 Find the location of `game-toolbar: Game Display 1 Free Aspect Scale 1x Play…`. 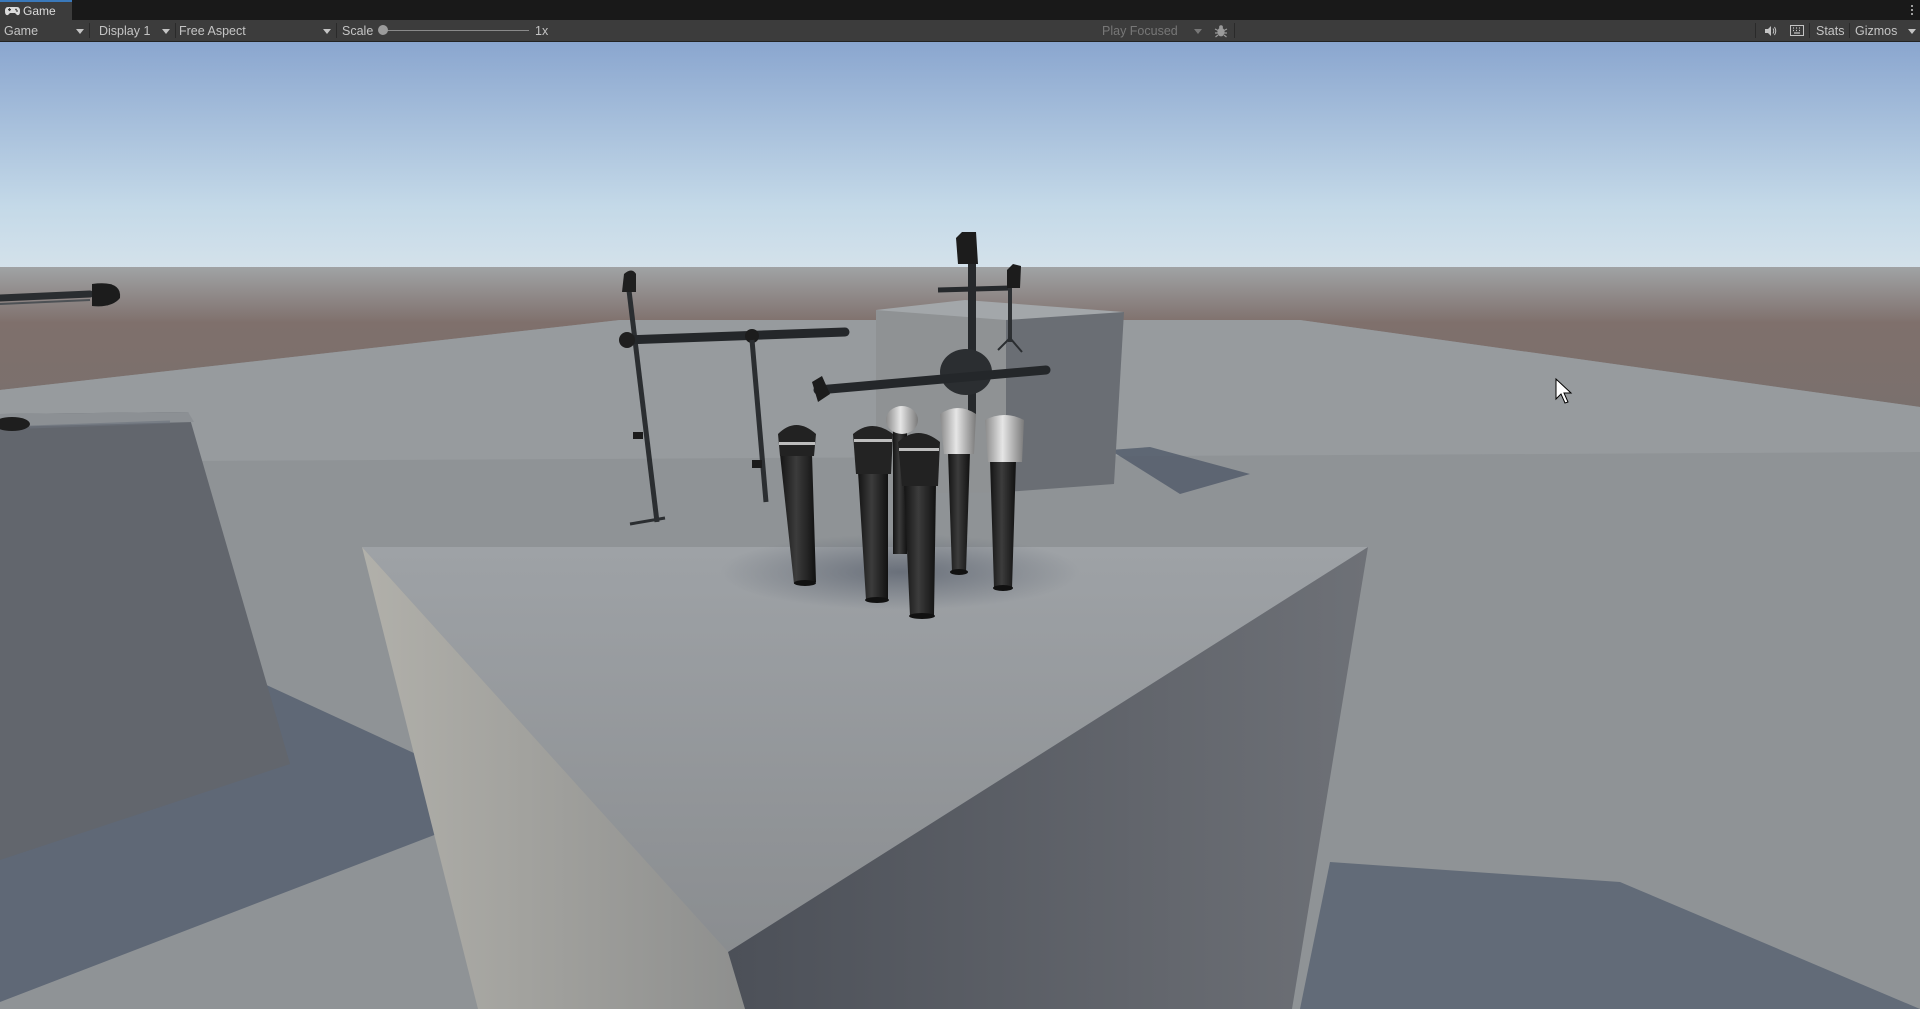

game-toolbar: Game Display 1 Free Aspect Scale 1x Play… is located at coordinates (960, 31).